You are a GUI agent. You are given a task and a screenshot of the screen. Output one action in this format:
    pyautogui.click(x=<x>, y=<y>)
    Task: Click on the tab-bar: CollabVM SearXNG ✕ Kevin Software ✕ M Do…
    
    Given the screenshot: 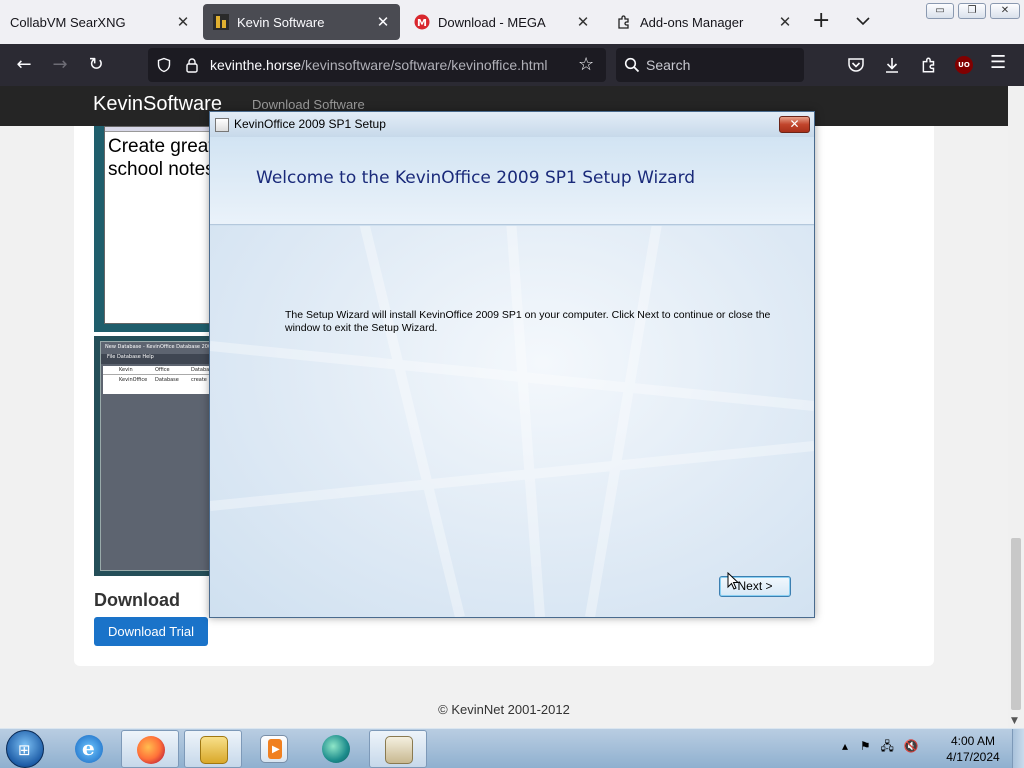 What is the action you would take?
    pyautogui.click(x=512, y=22)
    